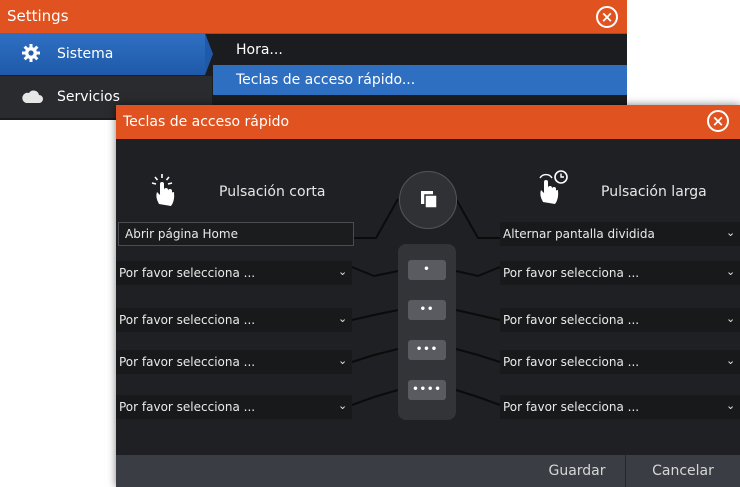 The image size is (740, 487). I want to click on save-button: Guardar, so click(577, 471).